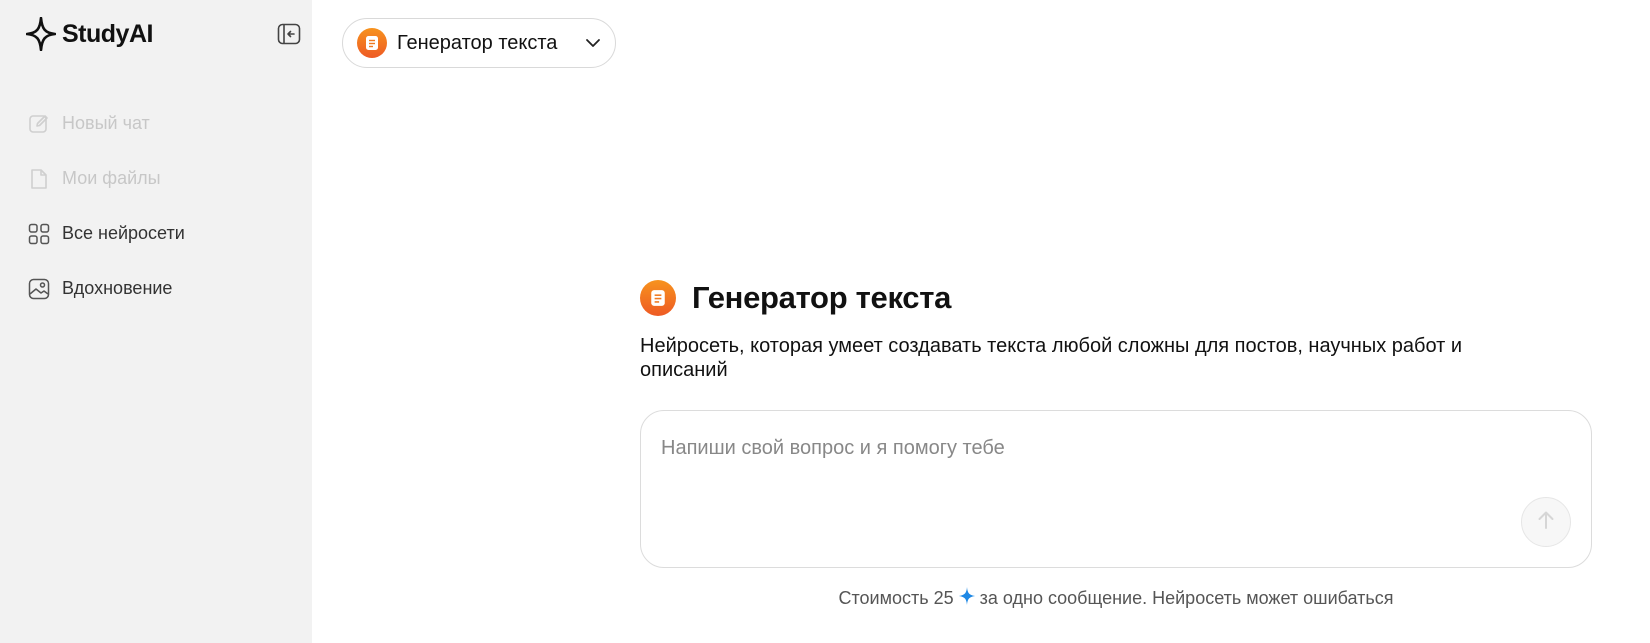 Image resolution: width=1650 pixels, height=643 pixels. Describe the element at coordinates (106, 123) in the screenshot. I see `sidebar-item-label: Новый чат` at that location.